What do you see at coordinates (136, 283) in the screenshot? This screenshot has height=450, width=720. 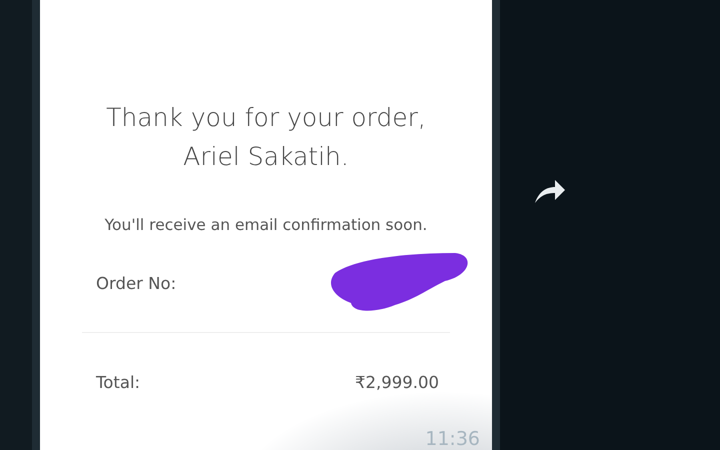 I see `row-label: Order No:` at bounding box center [136, 283].